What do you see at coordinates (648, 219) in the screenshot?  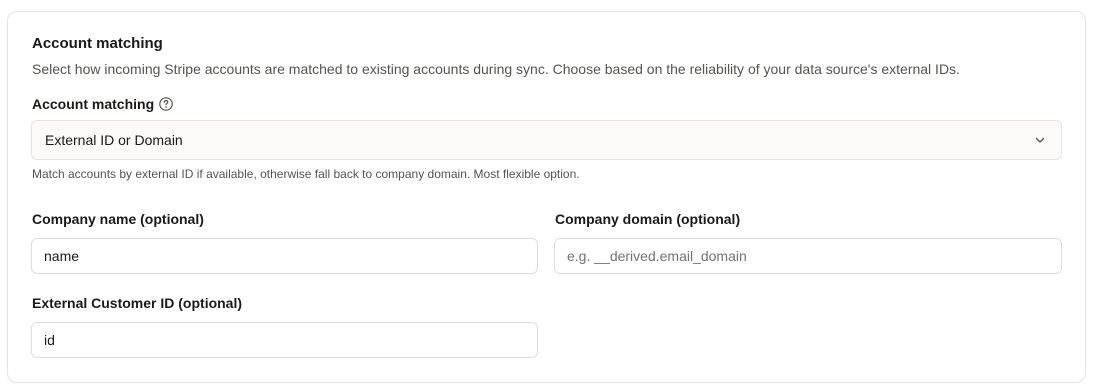 I see `company-domain-label: Company domain (optional)` at bounding box center [648, 219].